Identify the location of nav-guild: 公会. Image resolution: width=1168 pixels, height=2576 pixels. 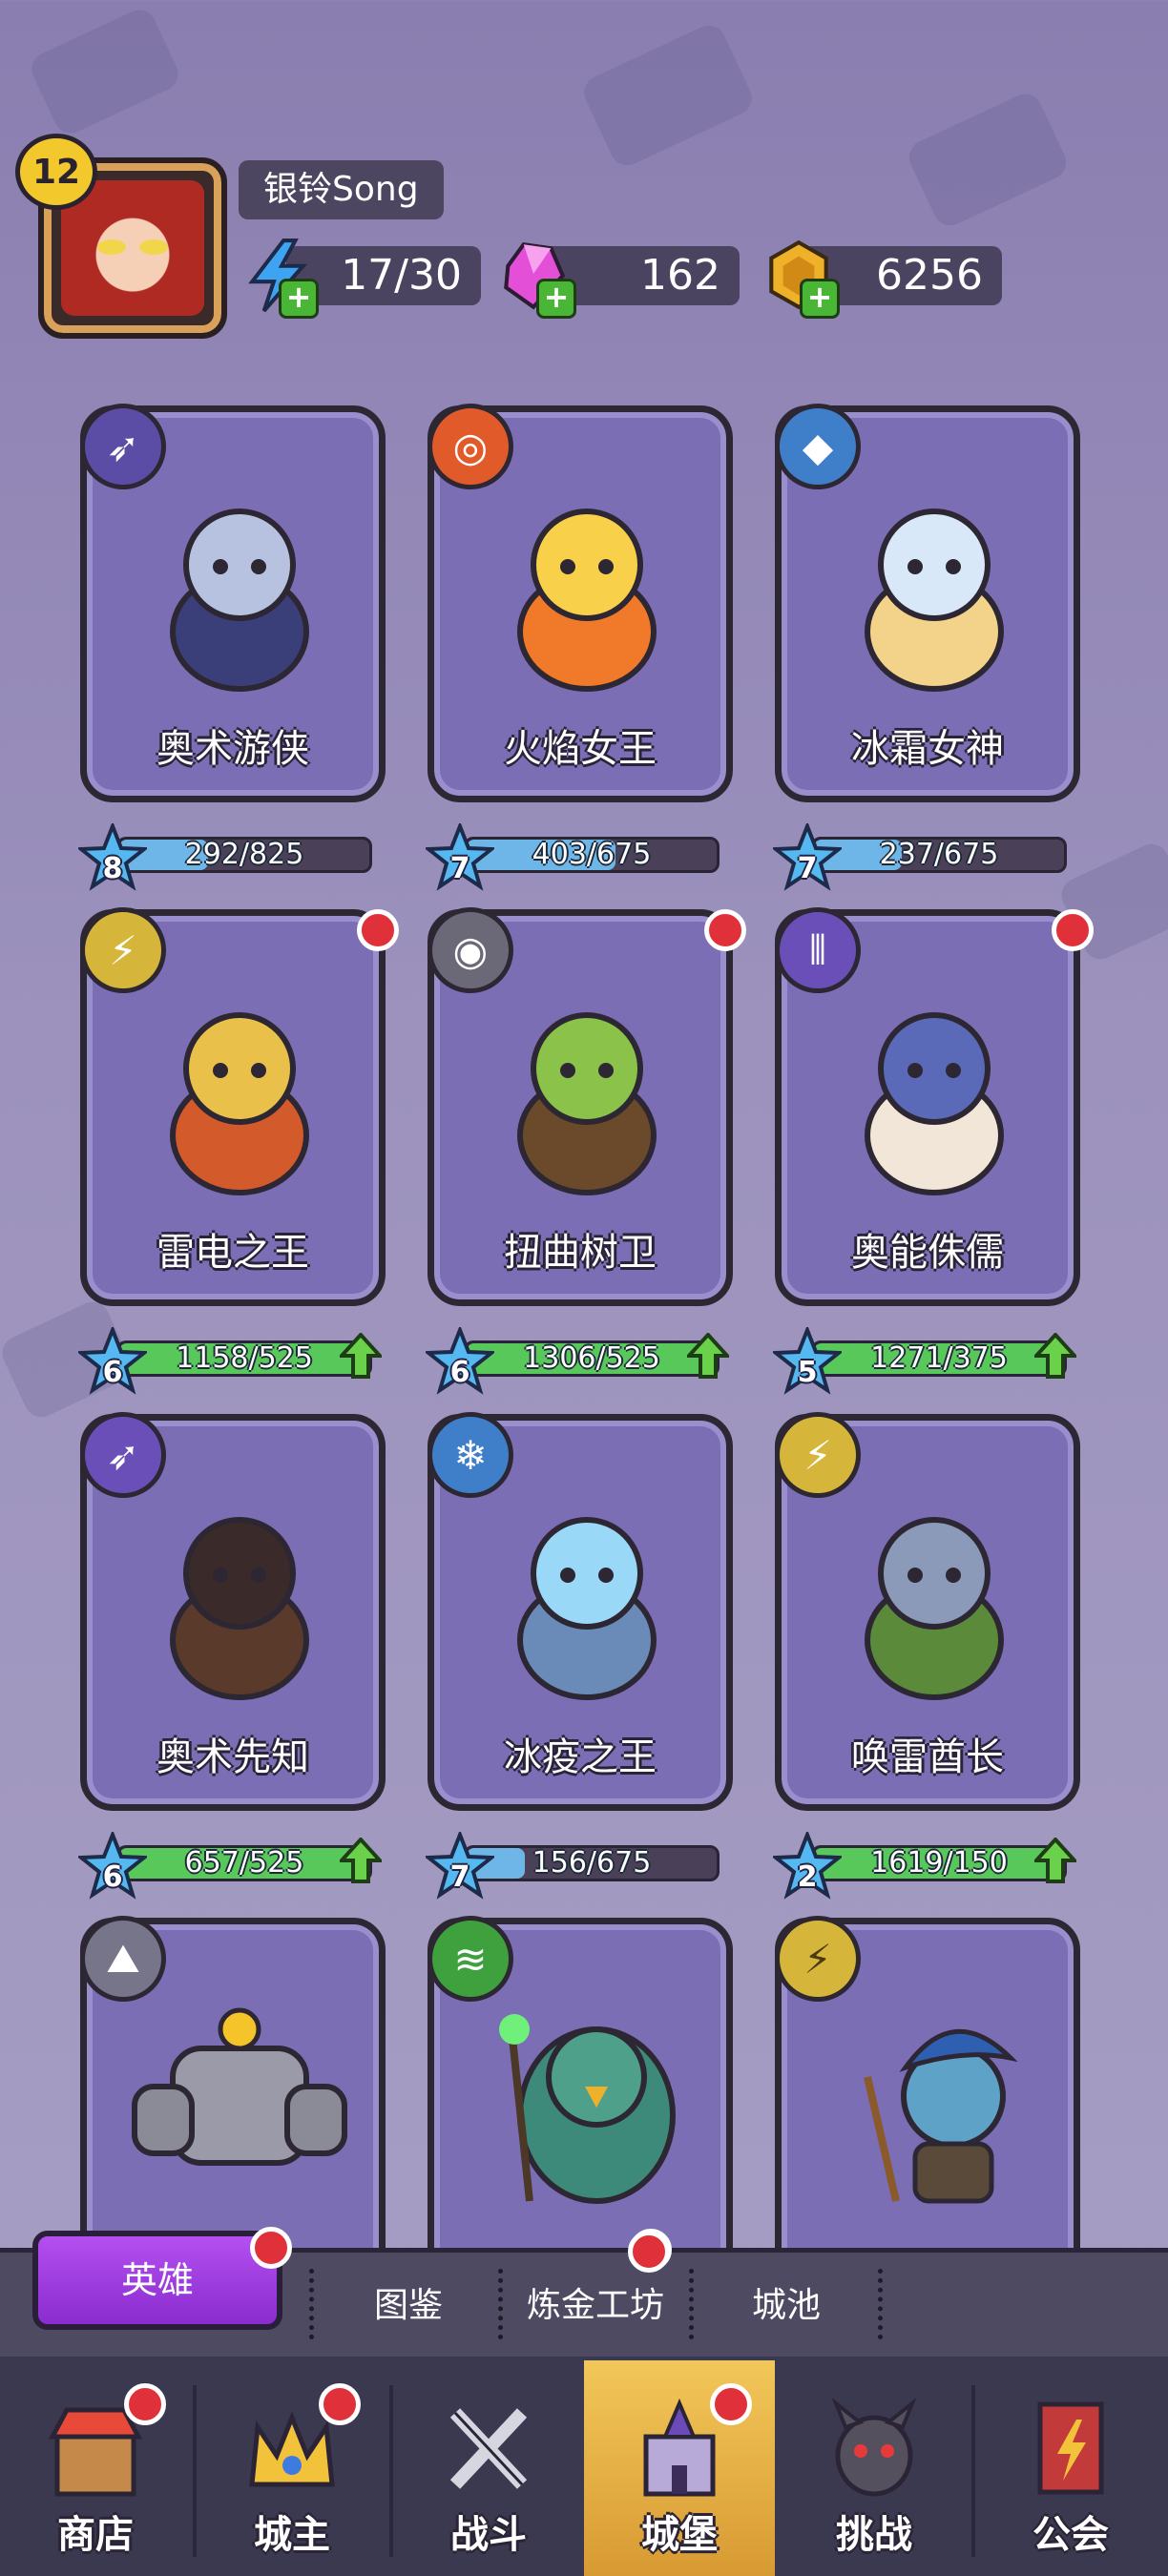
(1070, 2468).